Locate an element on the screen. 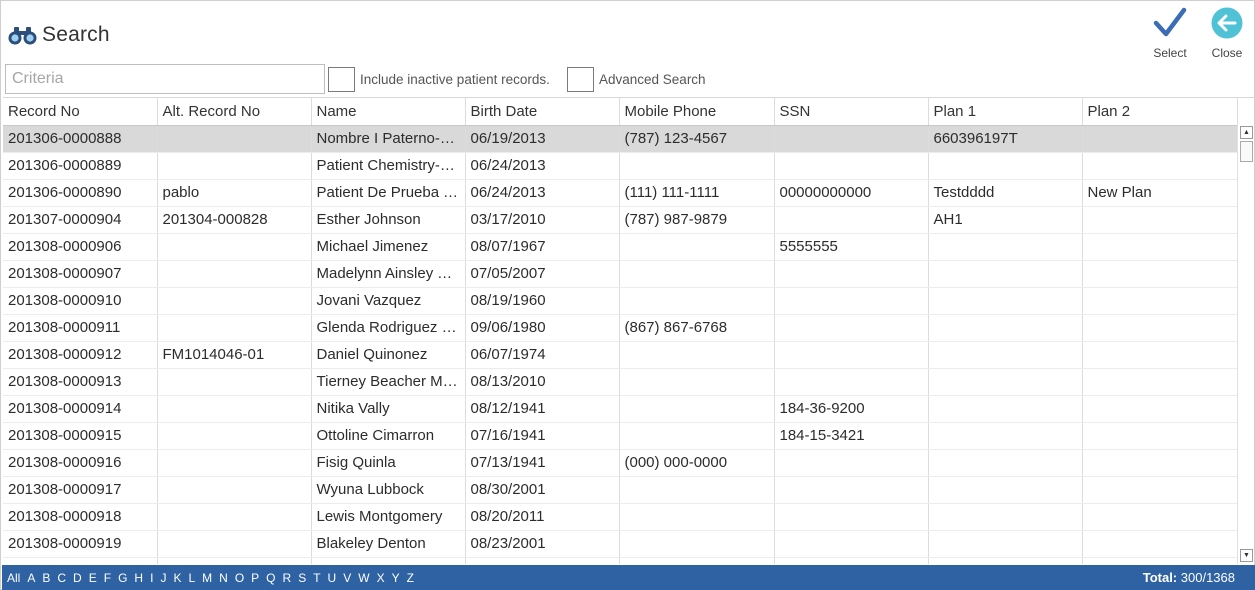 The image size is (1255, 590). table-cell: 201306-0000889 is located at coordinates (80, 166).